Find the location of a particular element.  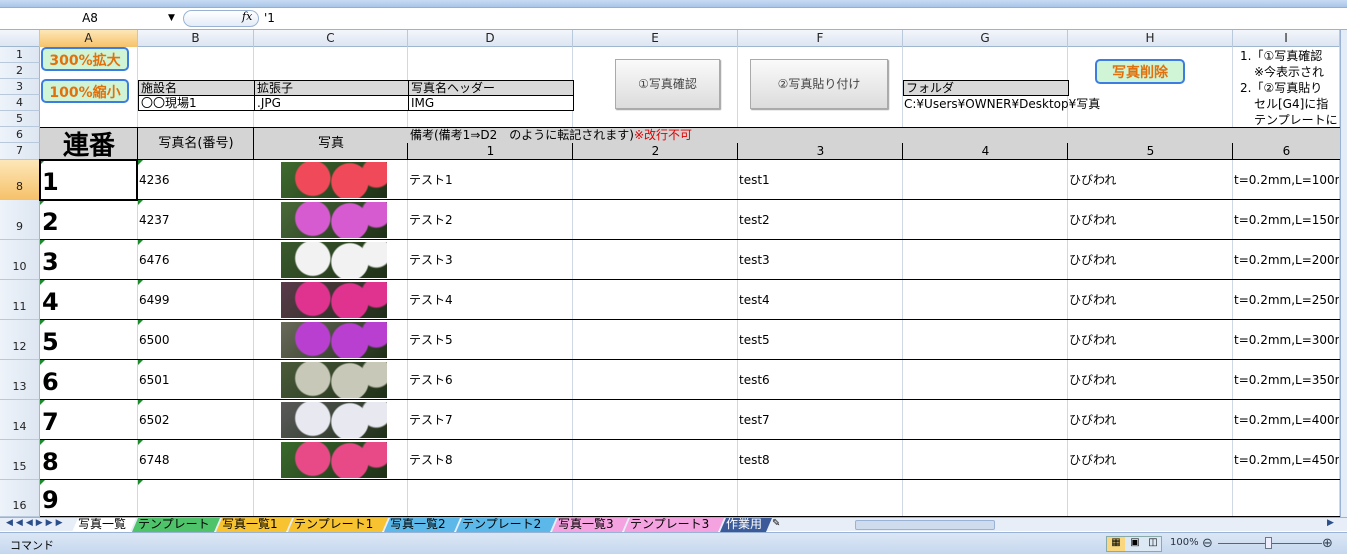

column-header-H: H is located at coordinates (1150, 38).